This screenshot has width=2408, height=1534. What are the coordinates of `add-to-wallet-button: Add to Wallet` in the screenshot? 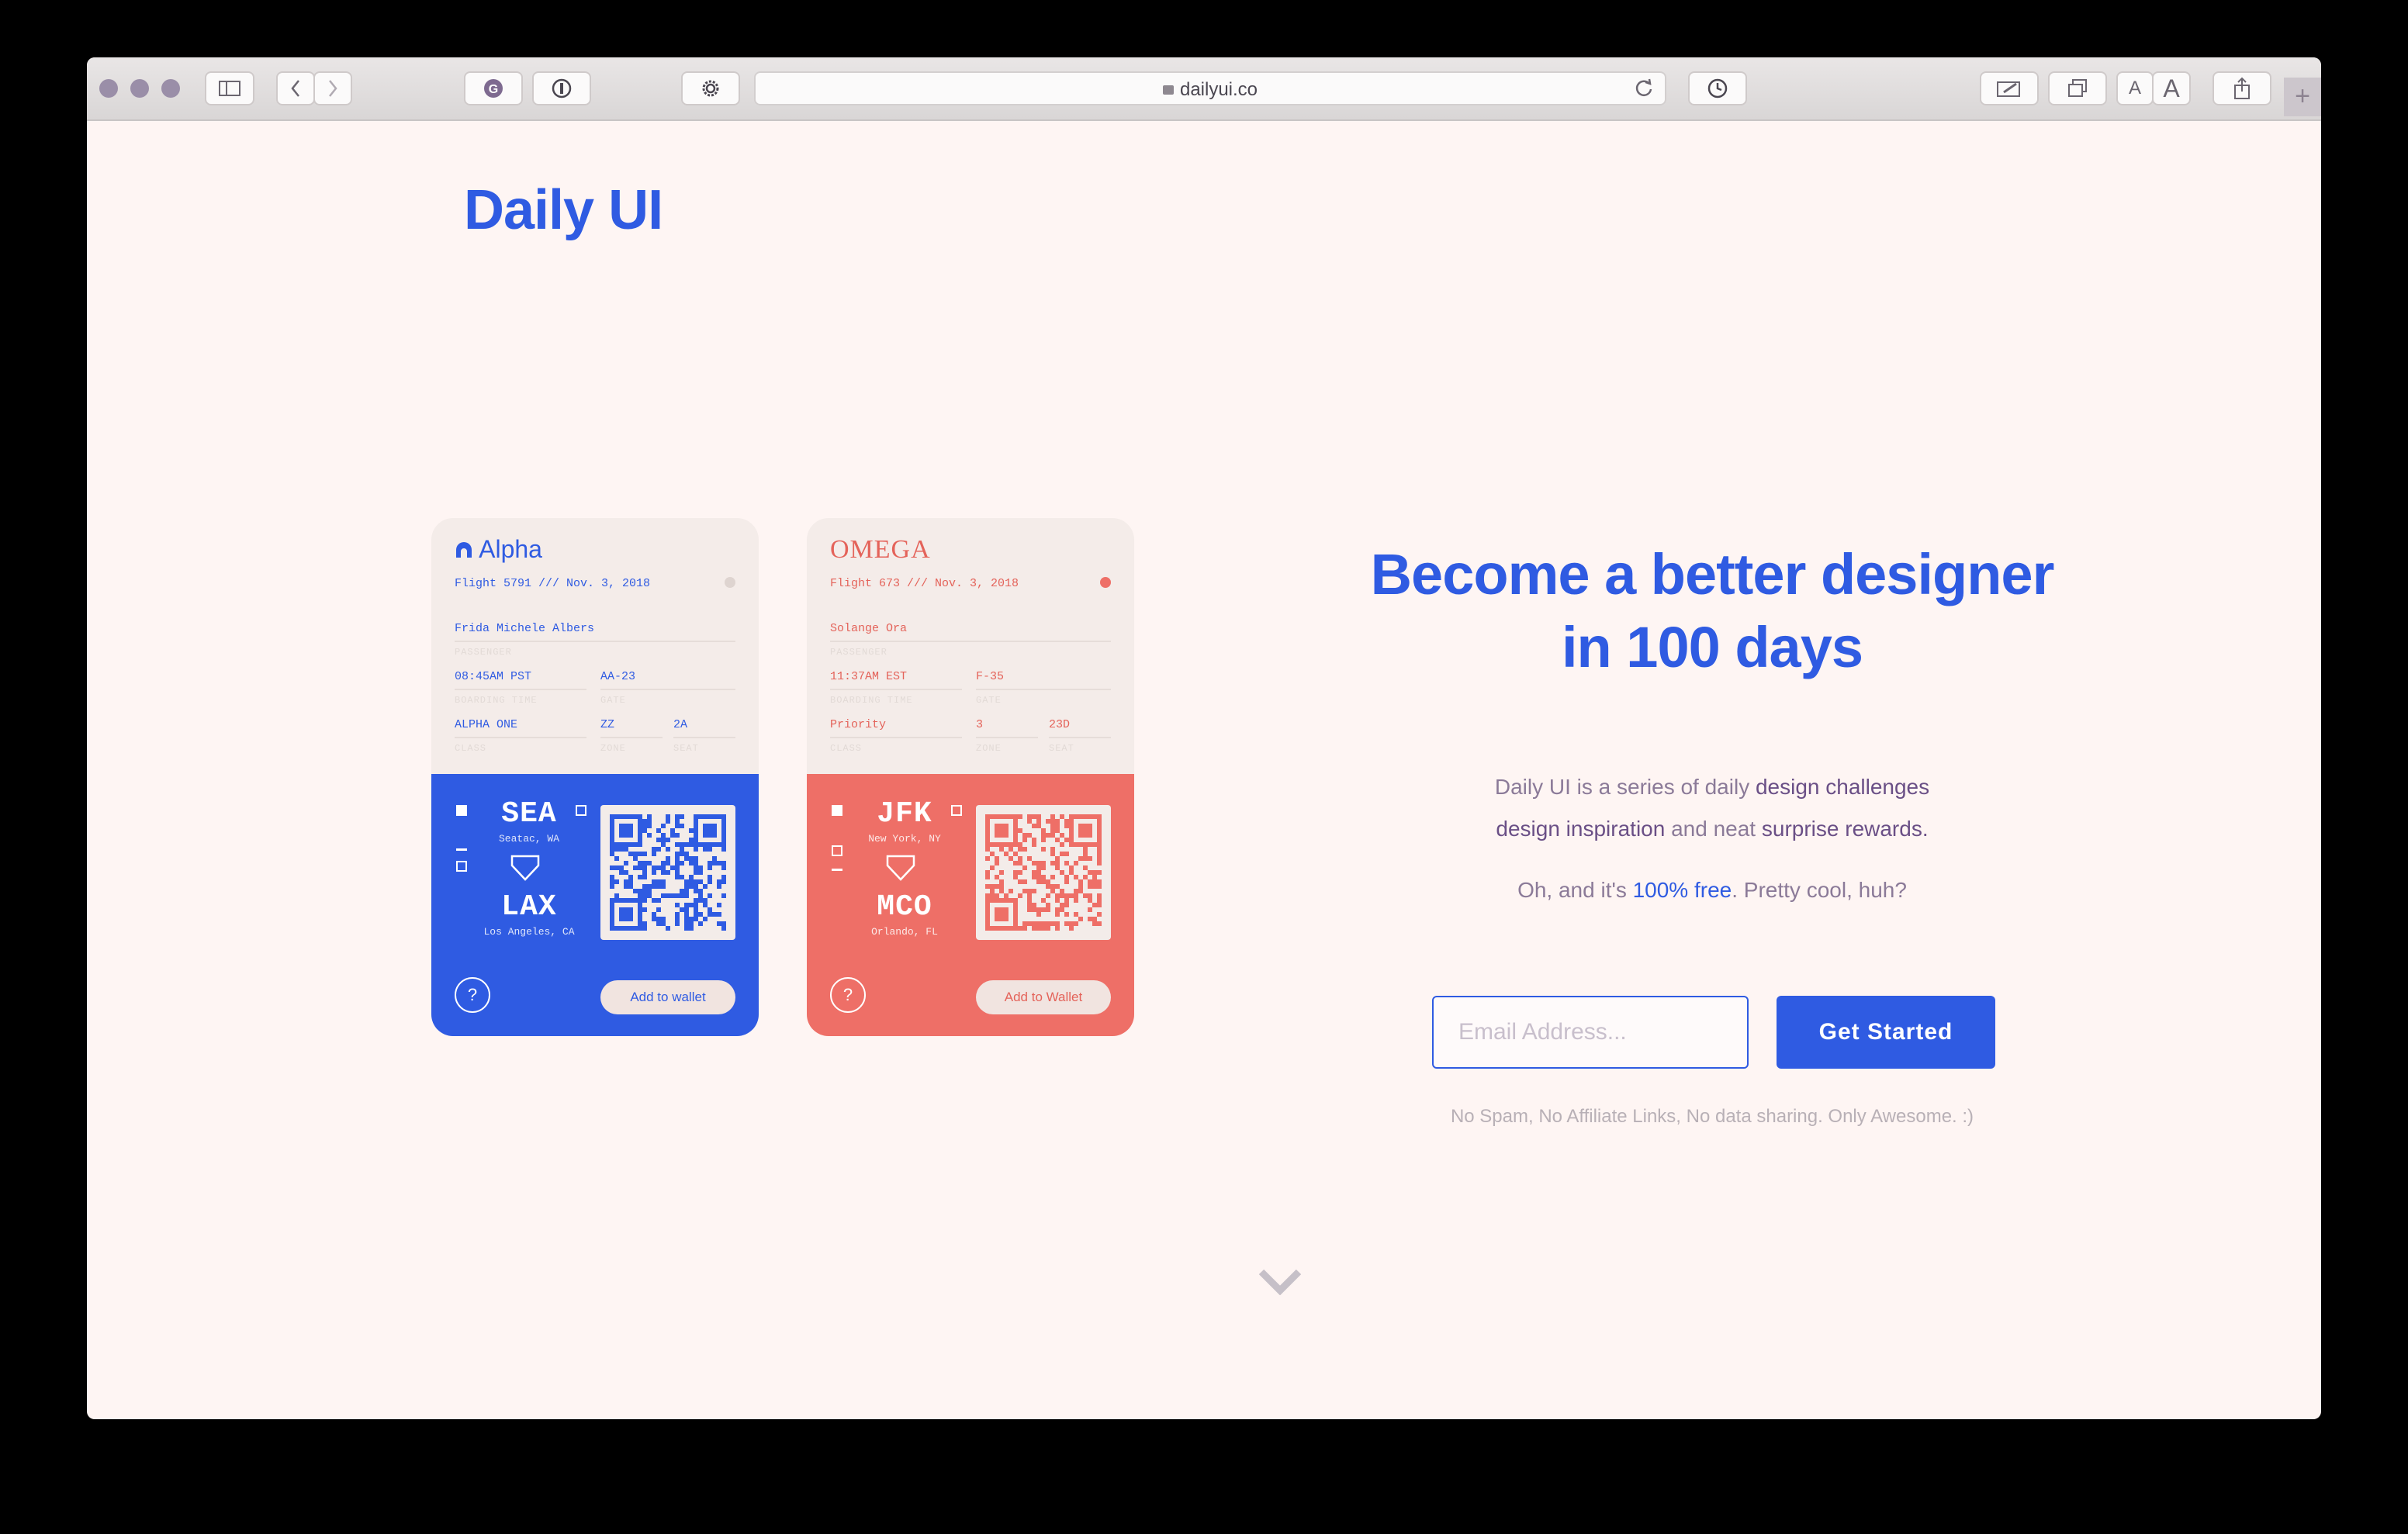 It's located at (1043, 997).